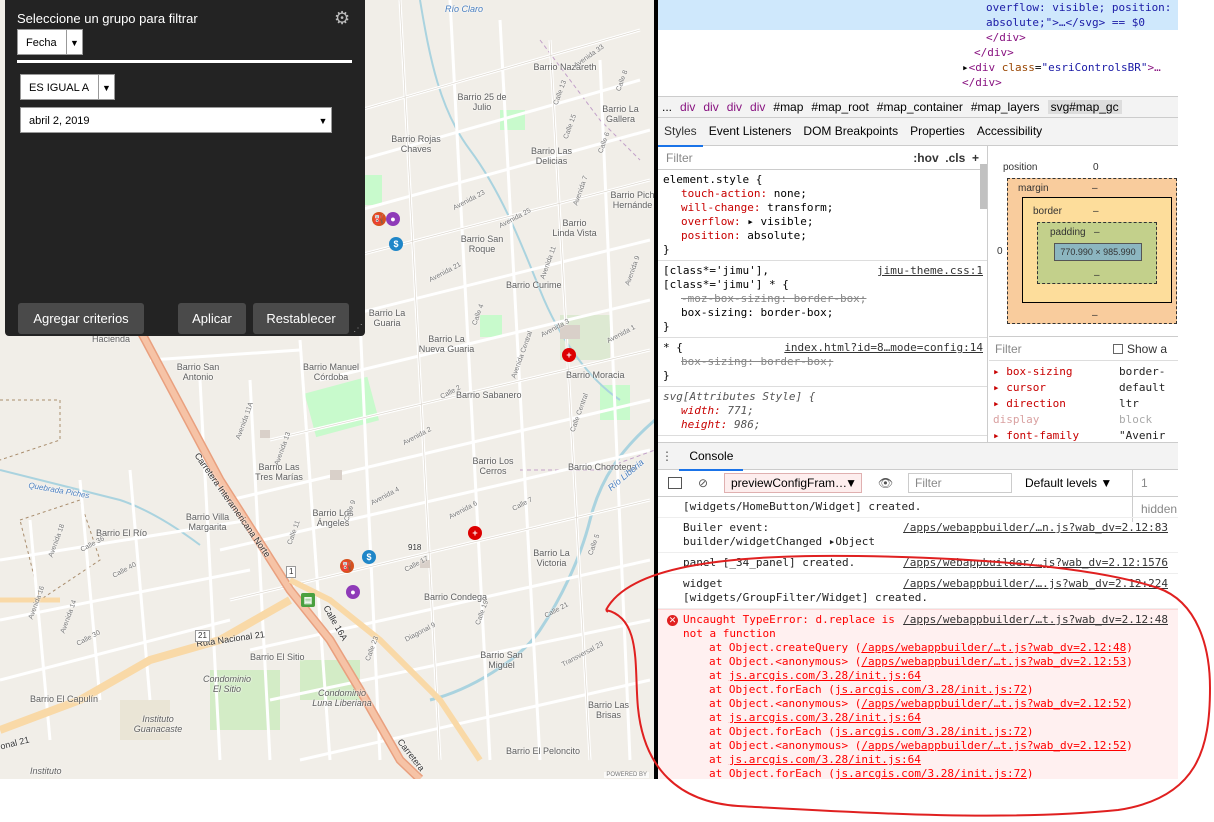 The image size is (1214, 822). Describe the element at coordinates (1008, 349) in the screenshot. I see `computed-filter: Filter` at that location.